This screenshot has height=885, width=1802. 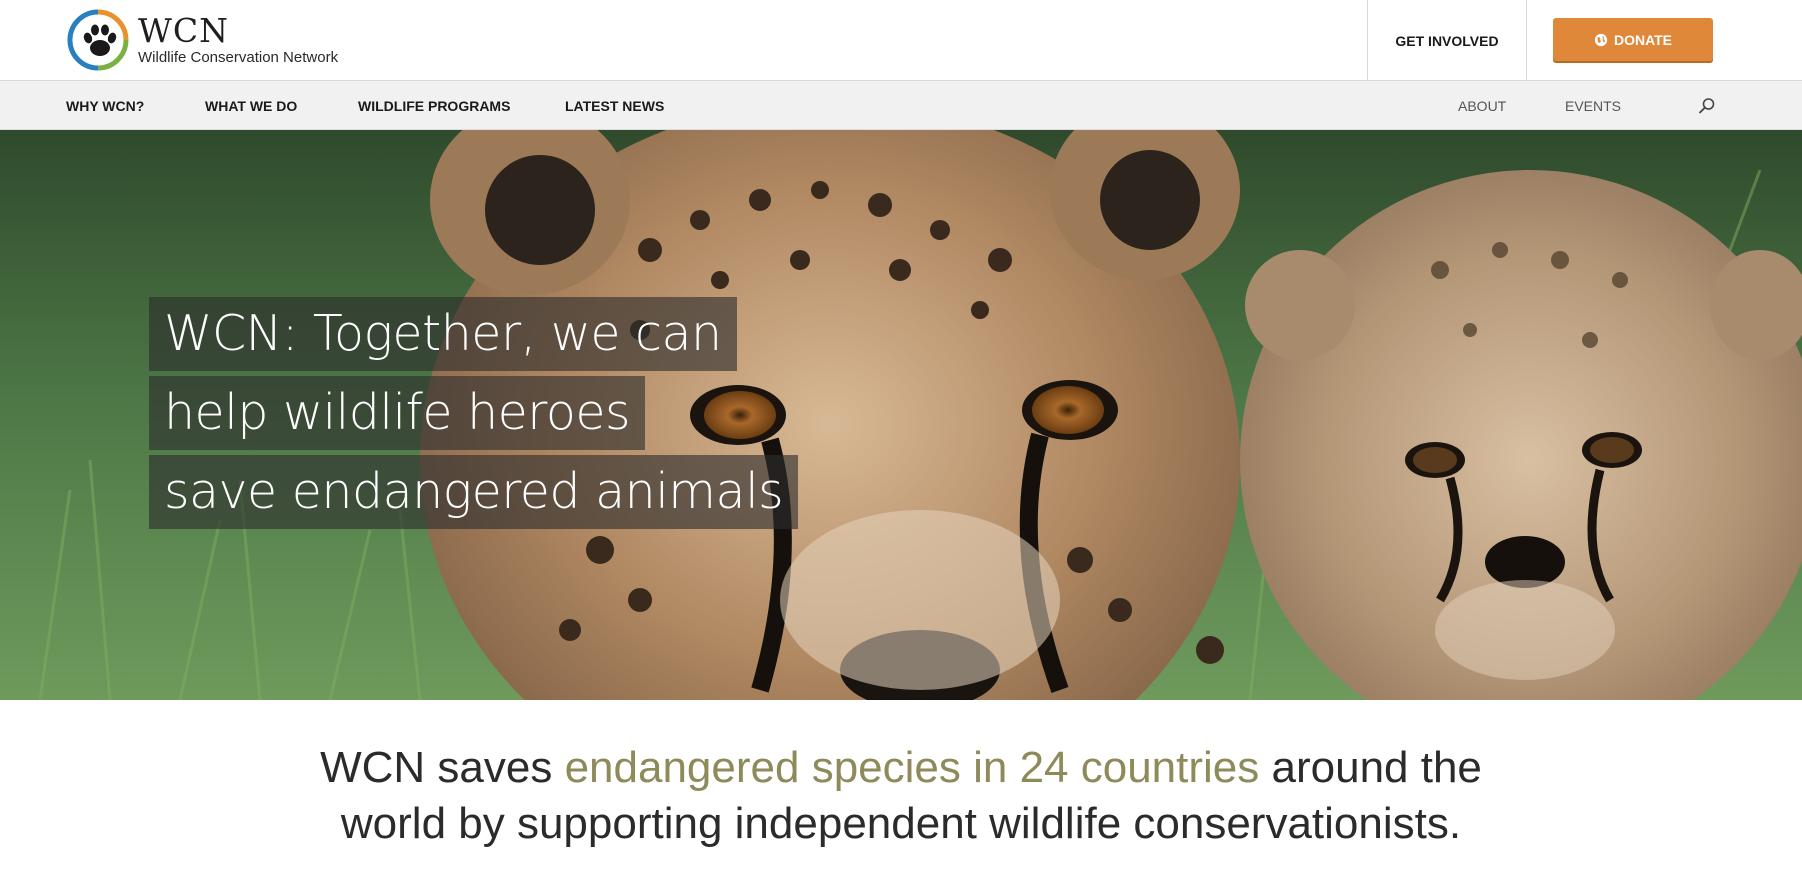 I want to click on site-logo: WCN Wildlife Conservation Network, so click(x=202, y=40).